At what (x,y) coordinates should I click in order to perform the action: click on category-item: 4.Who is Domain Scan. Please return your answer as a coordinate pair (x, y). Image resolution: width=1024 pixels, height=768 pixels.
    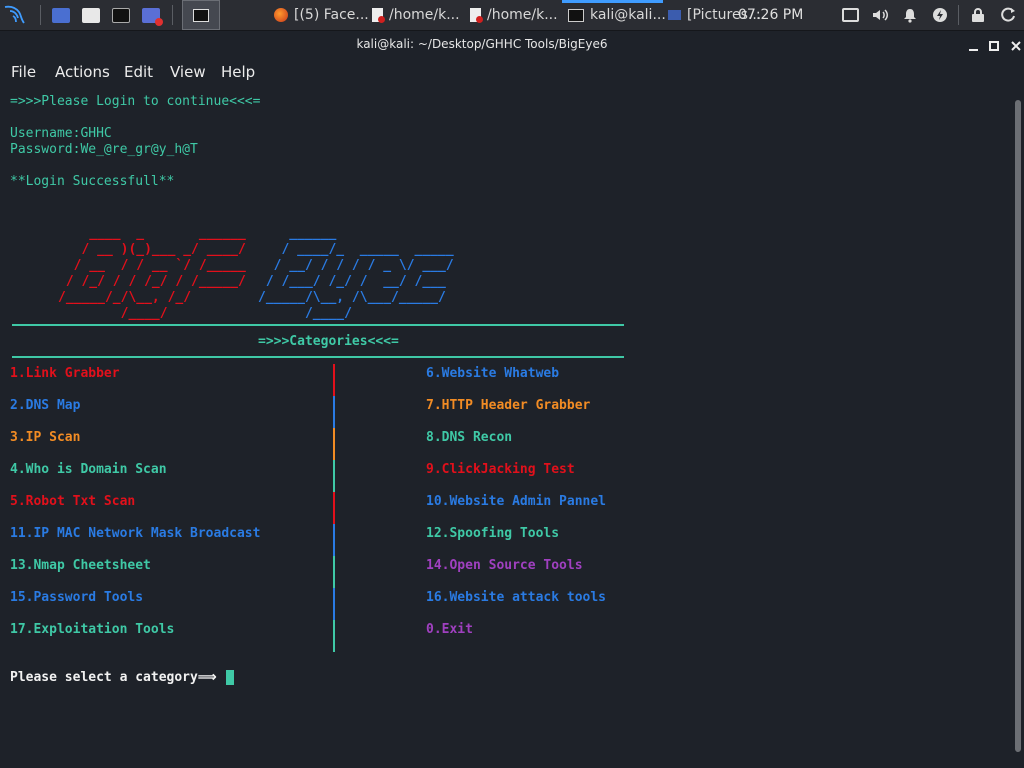
    Looking at the image, I should click on (88, 469).